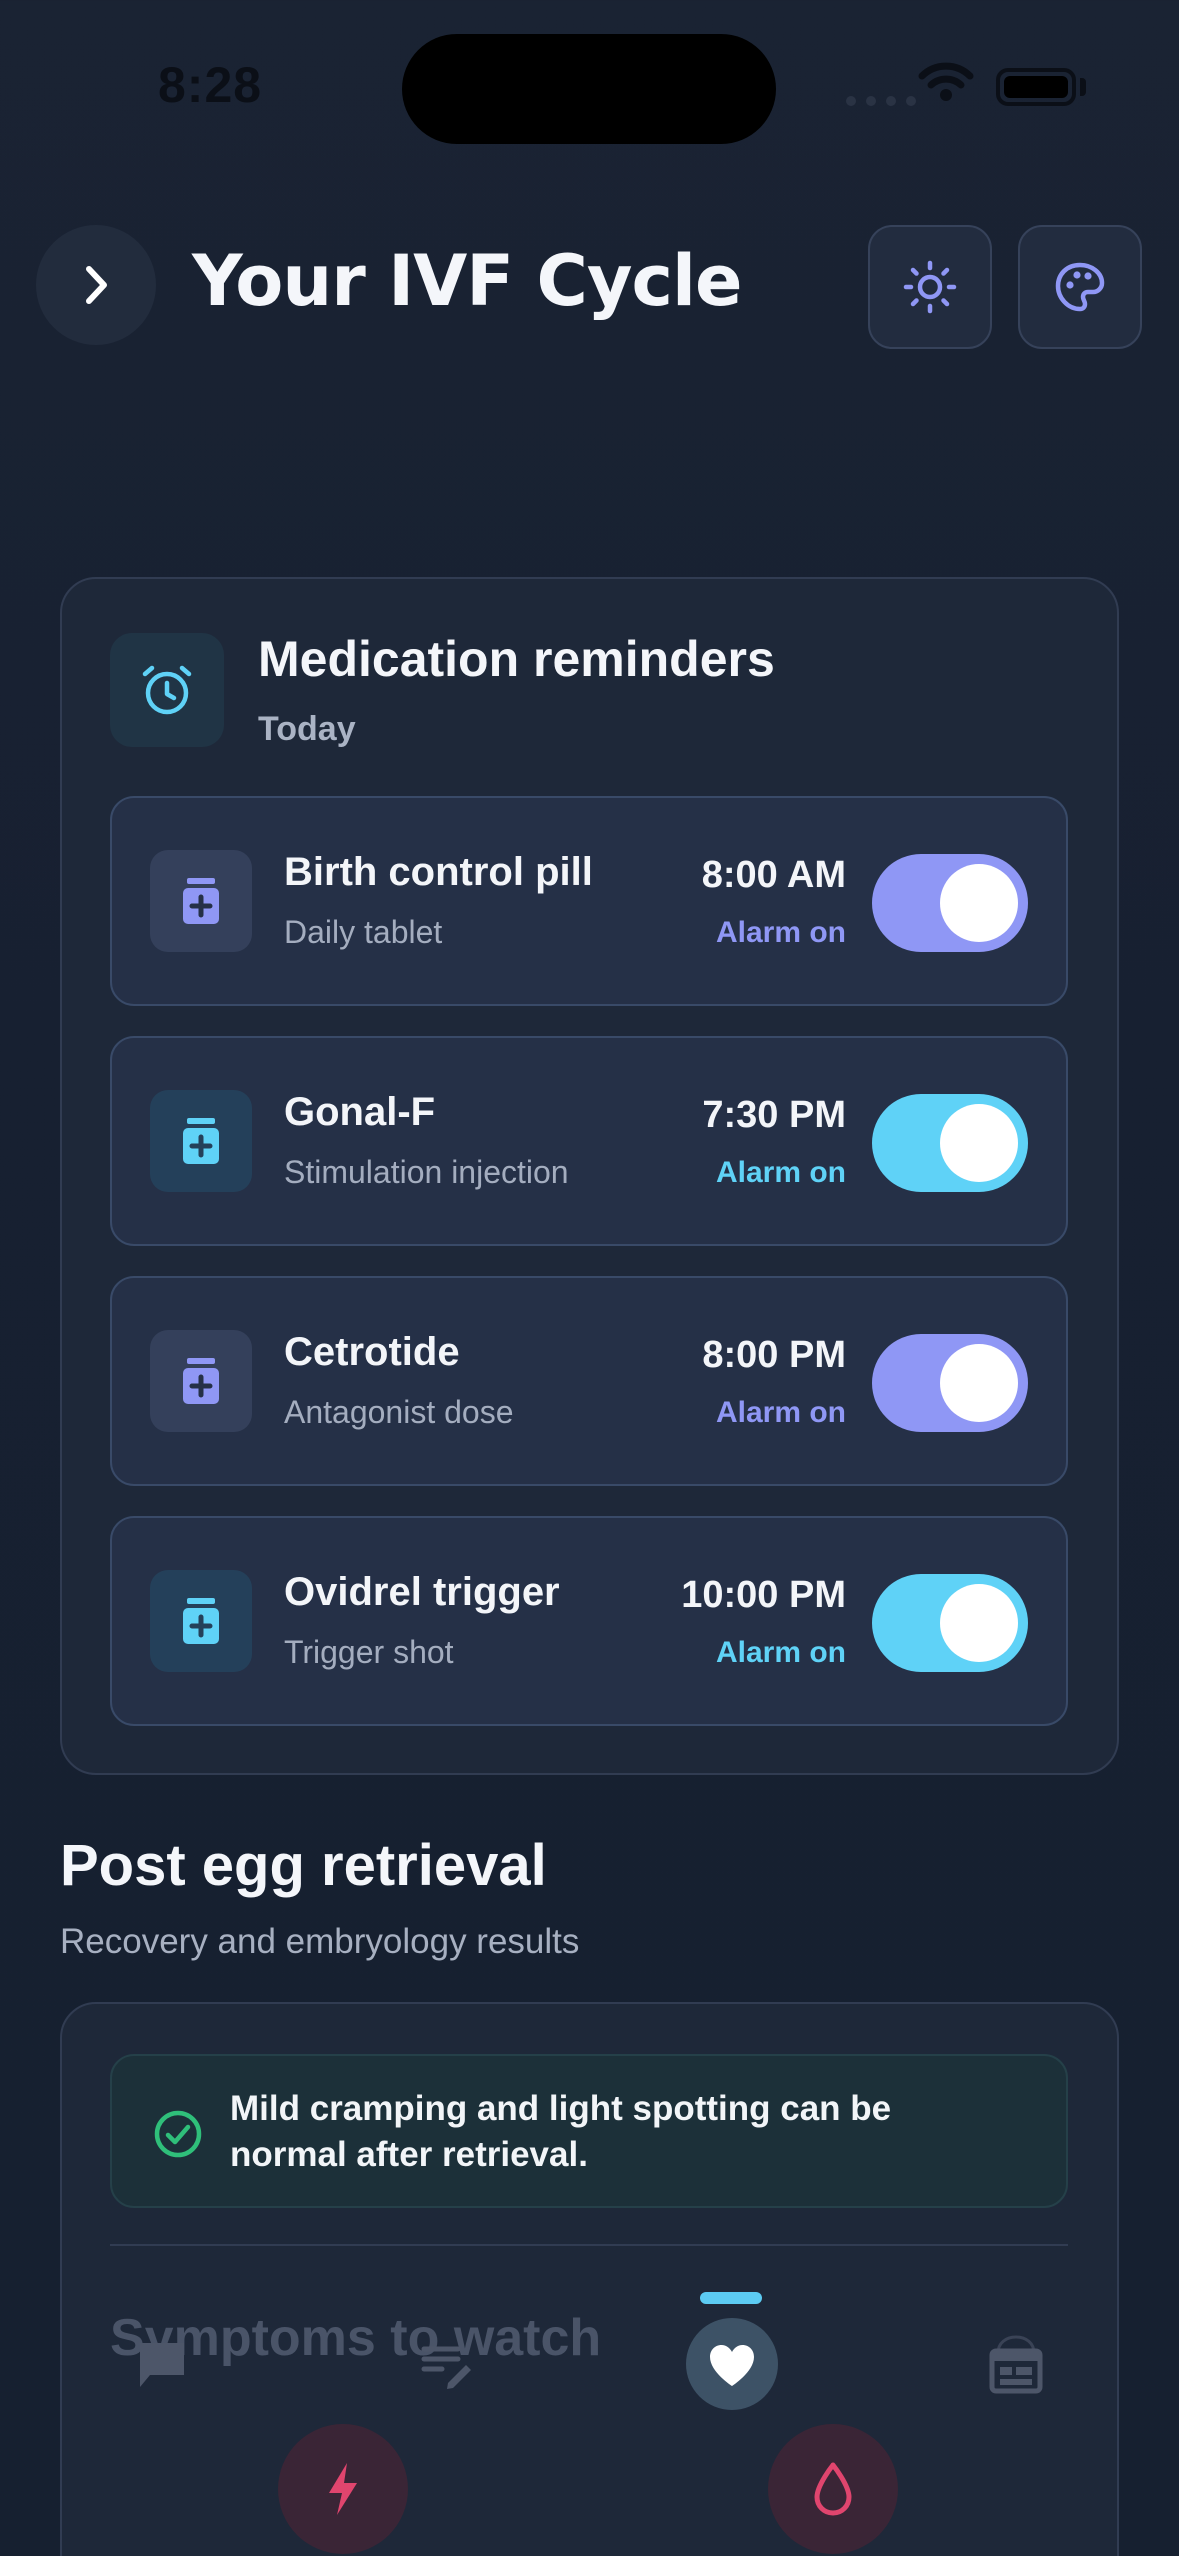  Describe the element at coordinates (426, 1172) in the screenshot. I see `medication-description: Stimulation injection` at that location.